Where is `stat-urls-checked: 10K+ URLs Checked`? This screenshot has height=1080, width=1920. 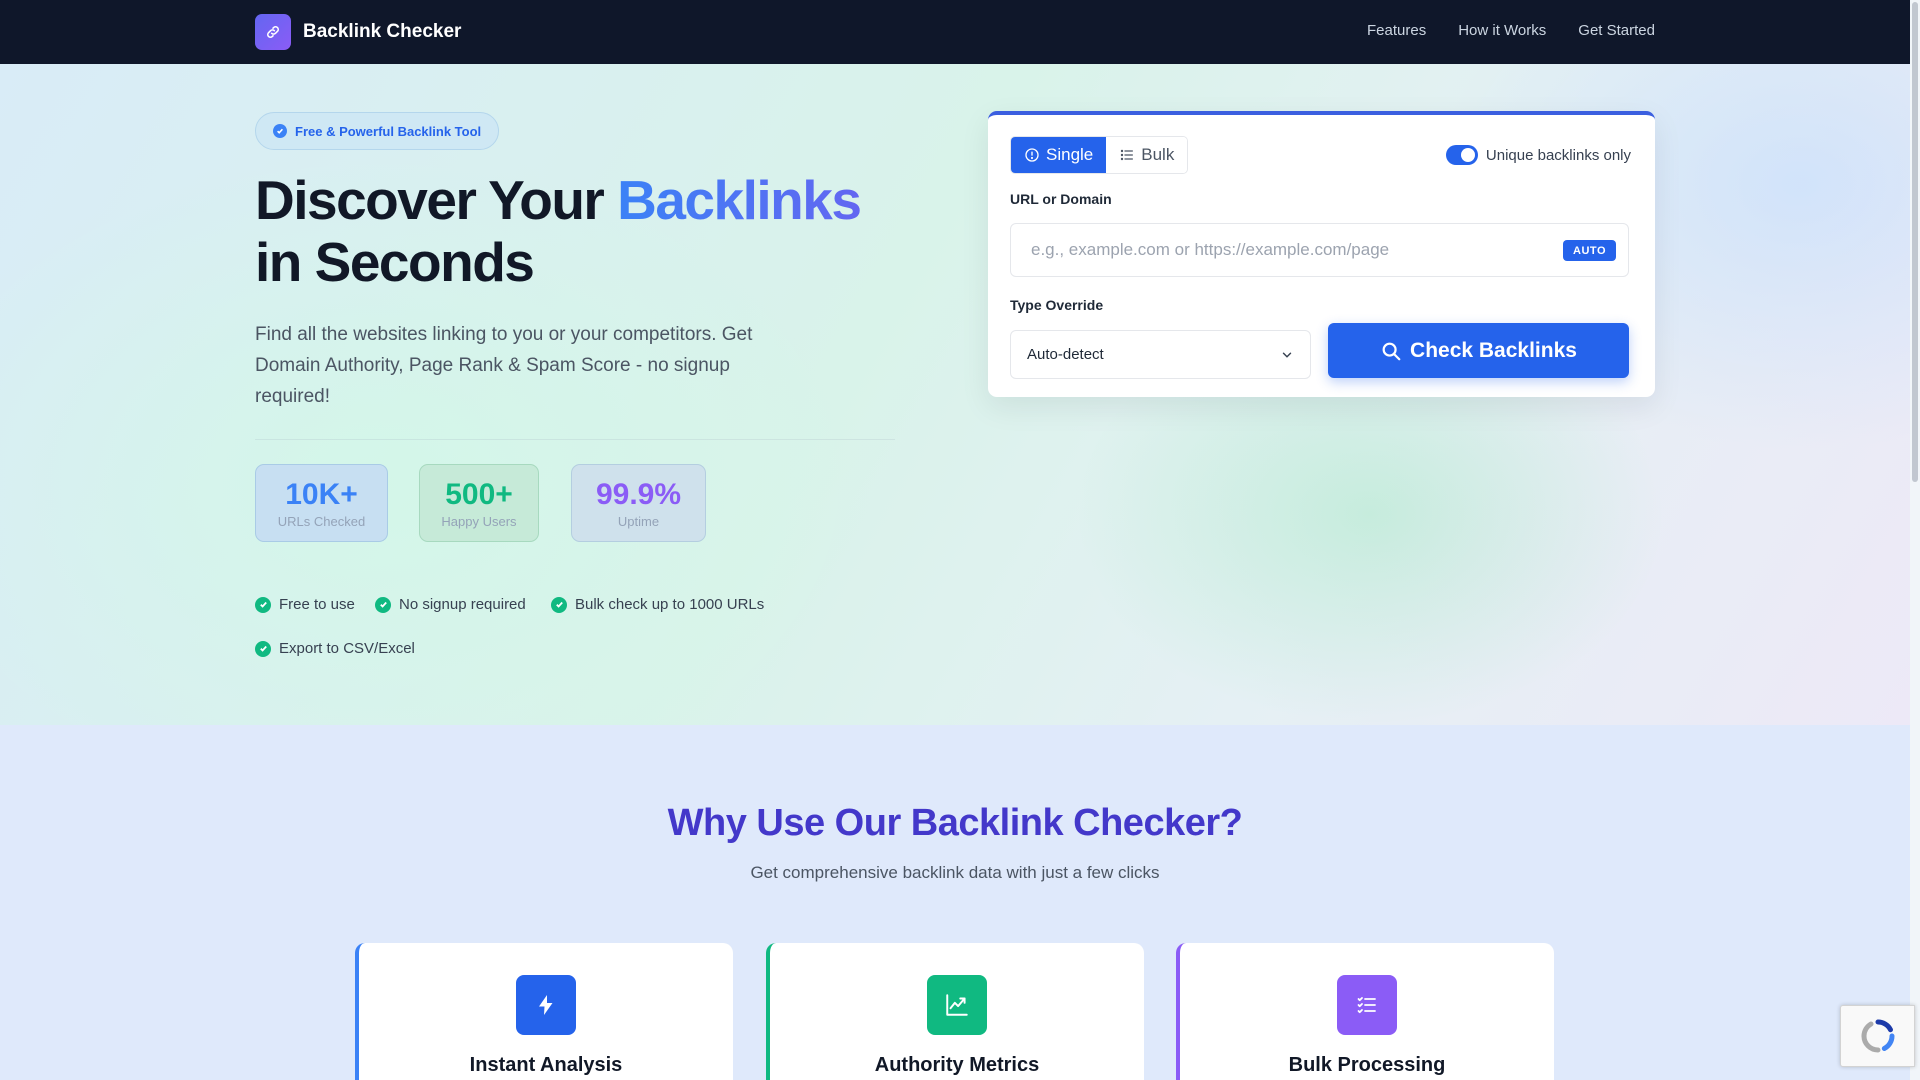 stat-urls-checked: 10K+ URLs Checked is located at coordinates (321, 503).